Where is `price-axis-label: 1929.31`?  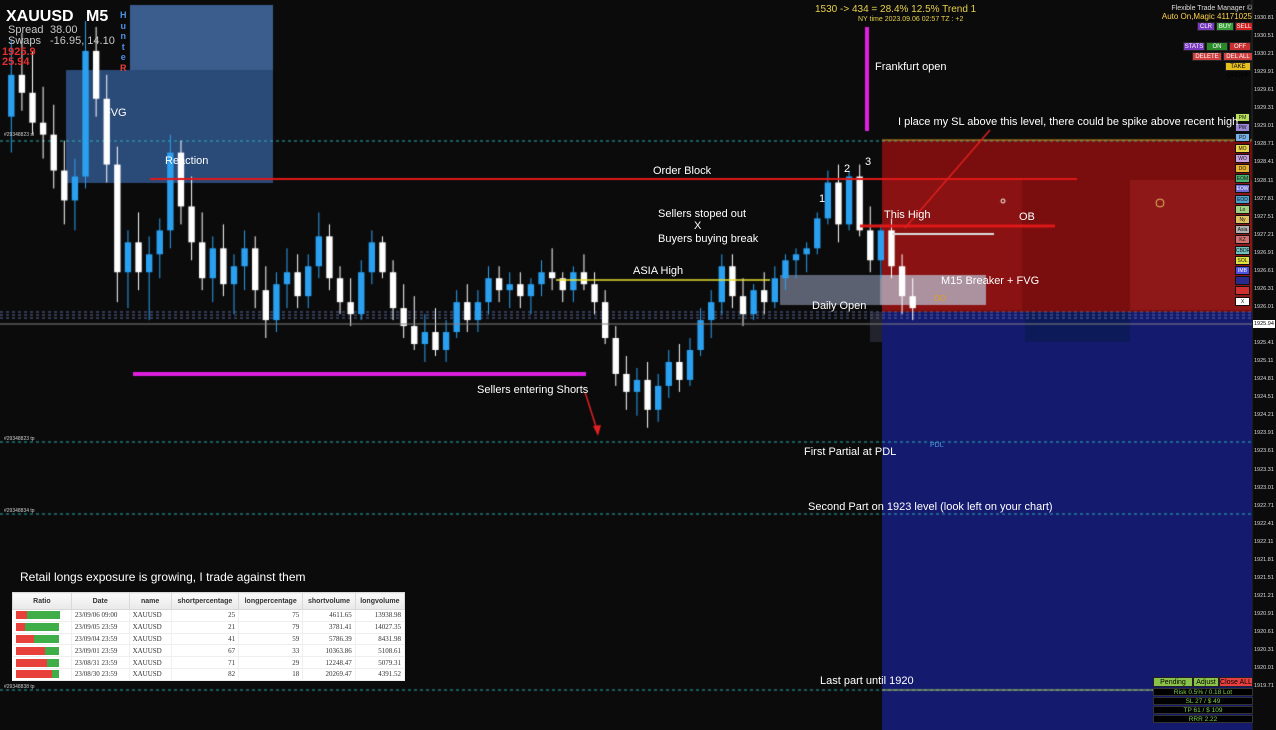 price-axis-label: 1929.31 is located at coordinates (1264, 108).